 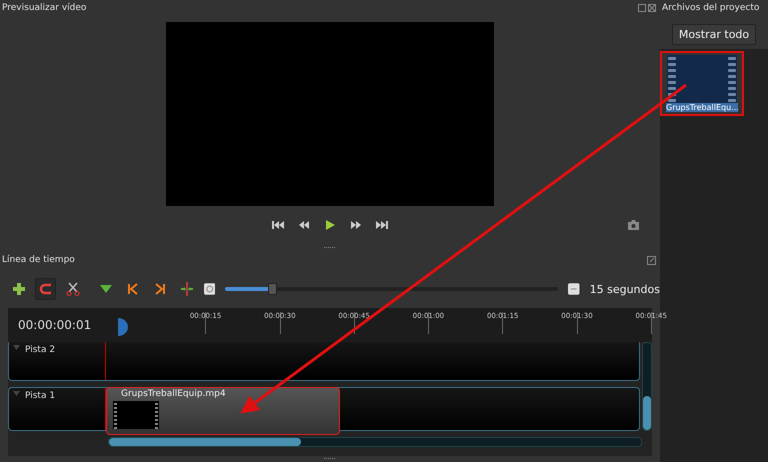 I want to click on track-row: Pista 2, so click(x=324, y=361).